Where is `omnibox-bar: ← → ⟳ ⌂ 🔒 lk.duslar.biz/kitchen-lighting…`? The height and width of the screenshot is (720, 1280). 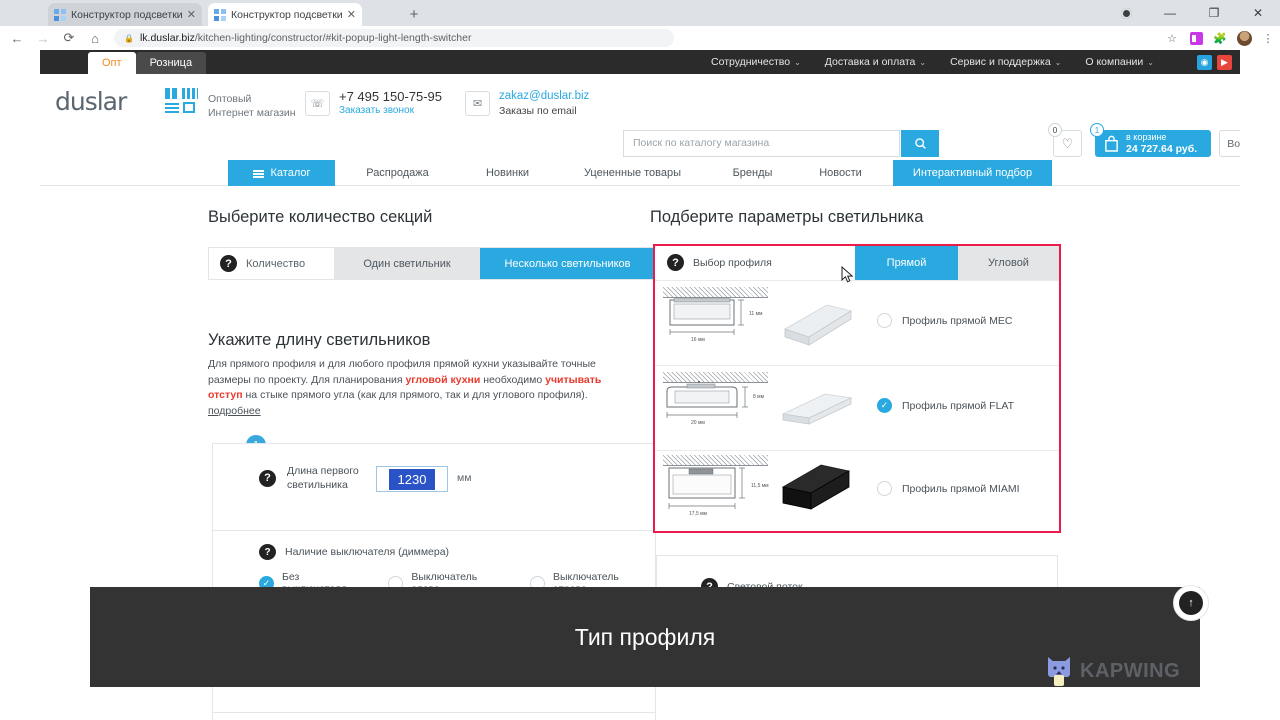 omnibox-bar: ← → ⟳ ⌂ 🔒 lk.duslar.biz/kitchen-lighting… is located at coordinates (640, 38).